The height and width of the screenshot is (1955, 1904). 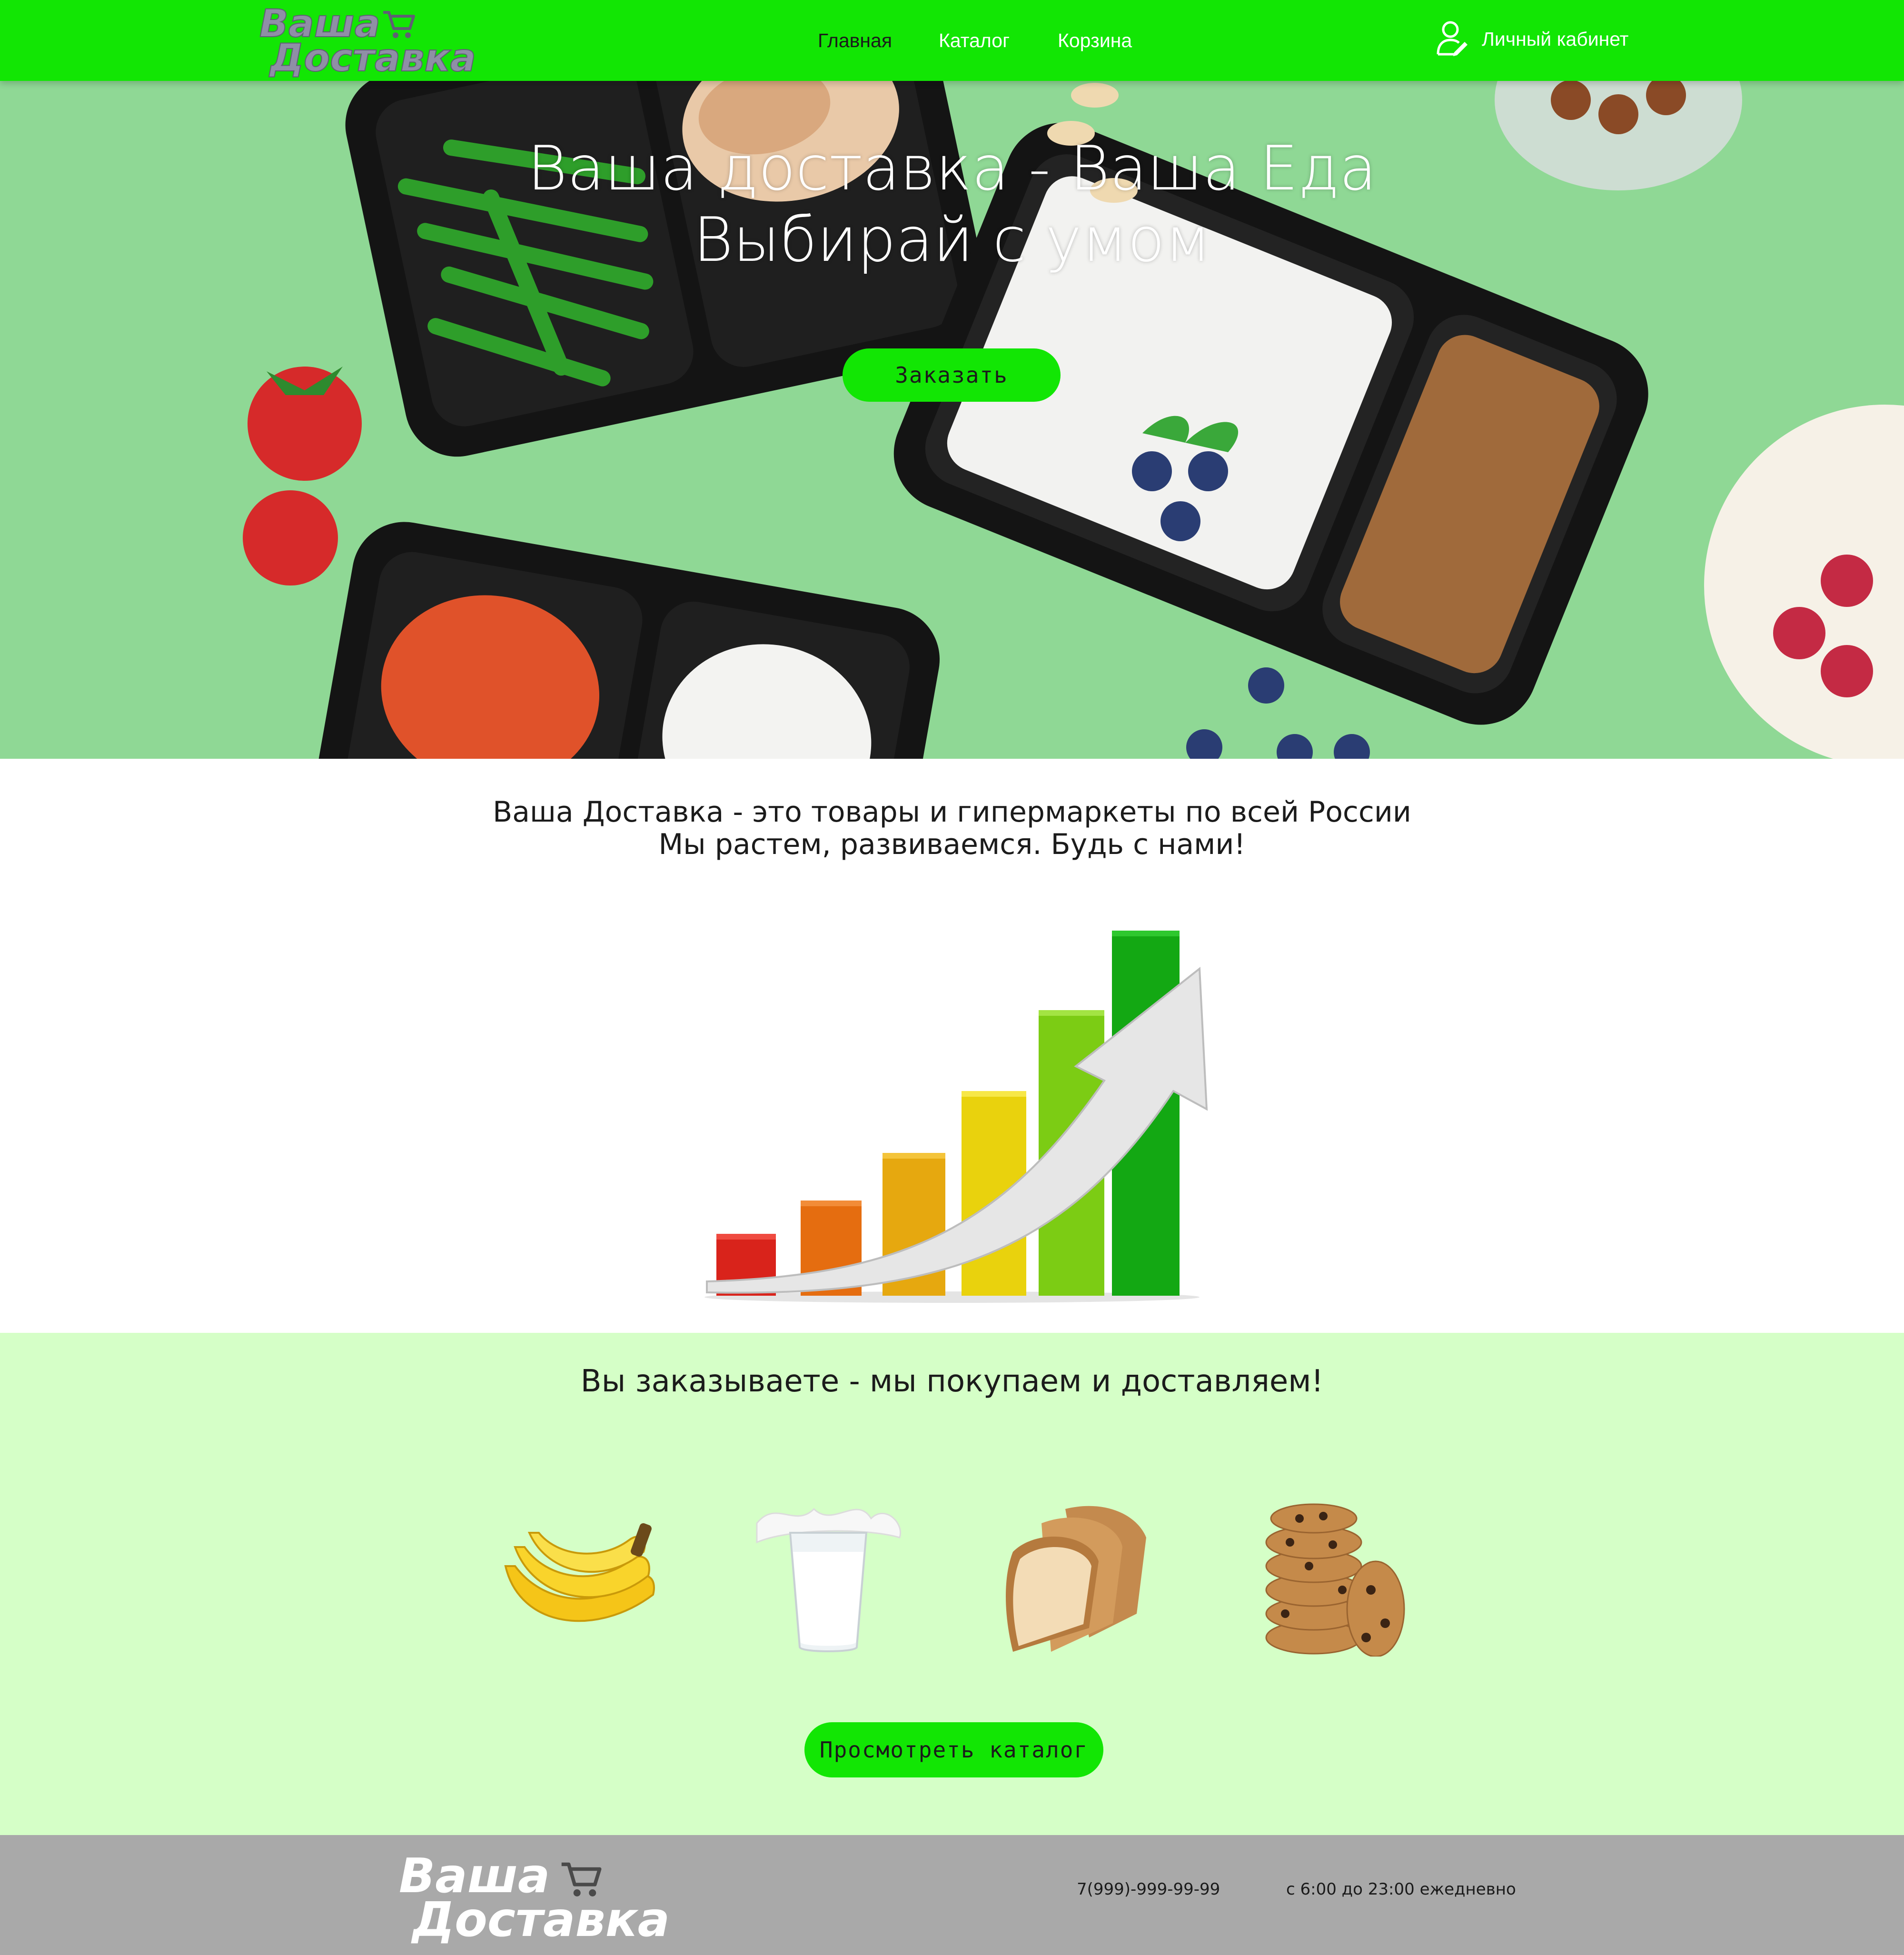 What do you see at coordinates (582, 1576) in the screenshot?
I see `banana-image` at bounding box center [582, 1576].